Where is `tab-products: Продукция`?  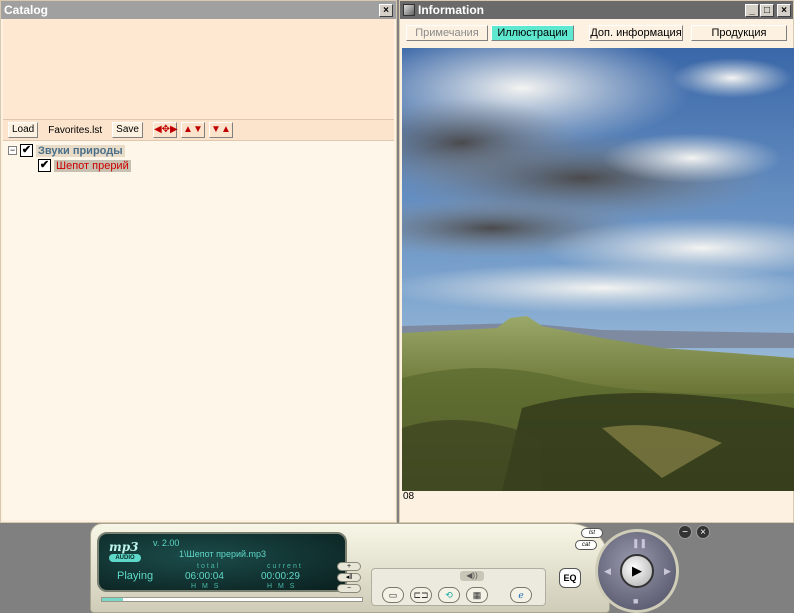 tab-products: Продукция is located at coordinates (739, 33).